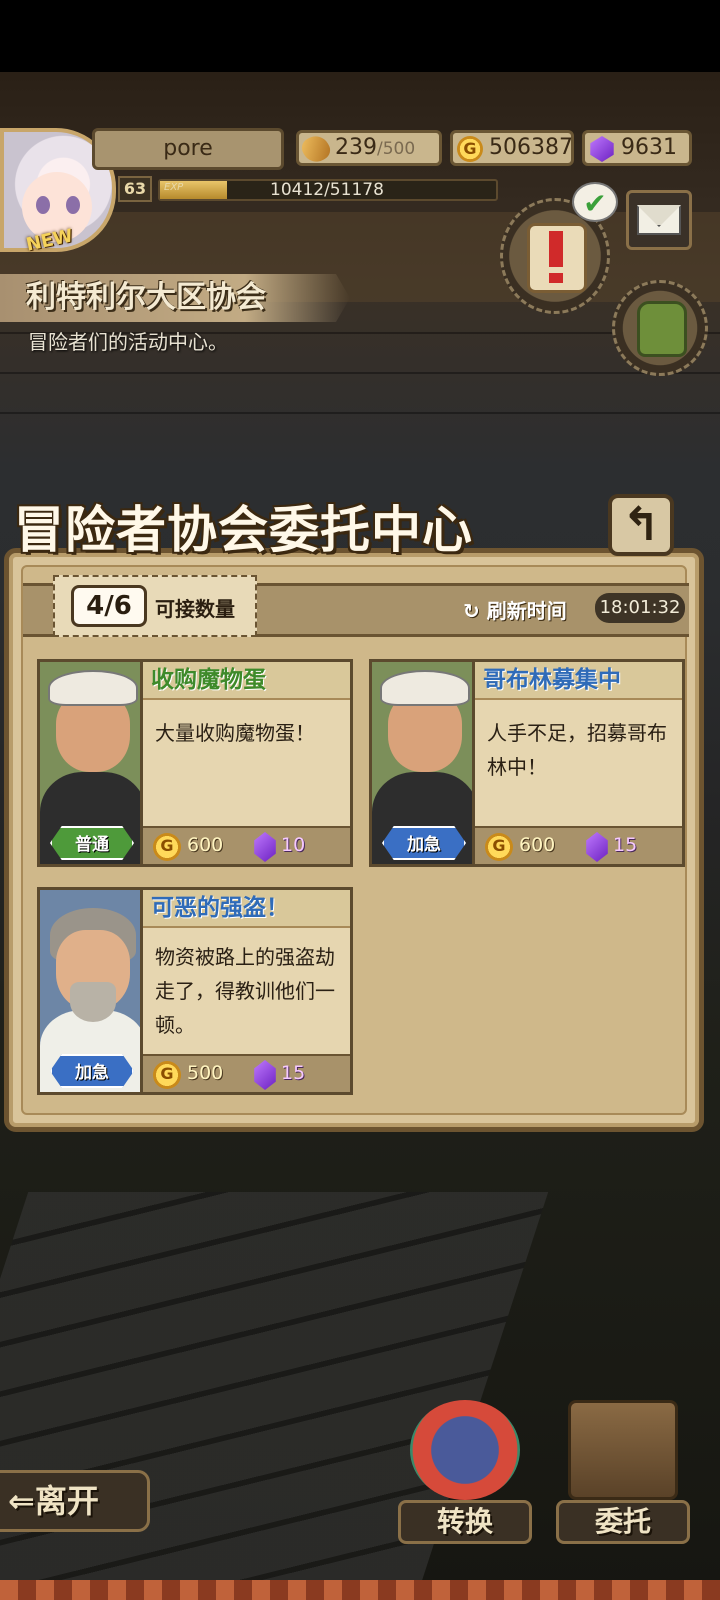 The height and width of the screenshot is (1600, 720). What do you see at coordinates (465, 1522) in the screenshot?
I see `convert-label: 转换` at bounding box center [465, 1522].